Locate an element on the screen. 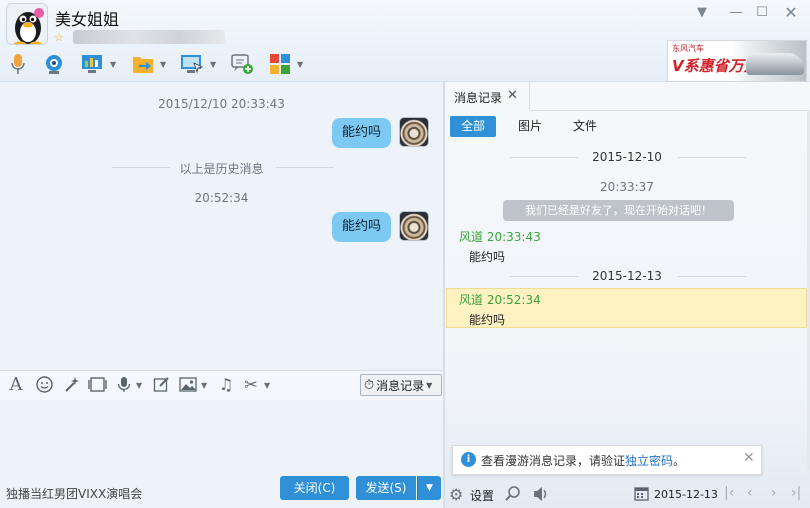 The image size is (810, 508). chevron-down-icon: ▼ is located at coordinates (429, 385).